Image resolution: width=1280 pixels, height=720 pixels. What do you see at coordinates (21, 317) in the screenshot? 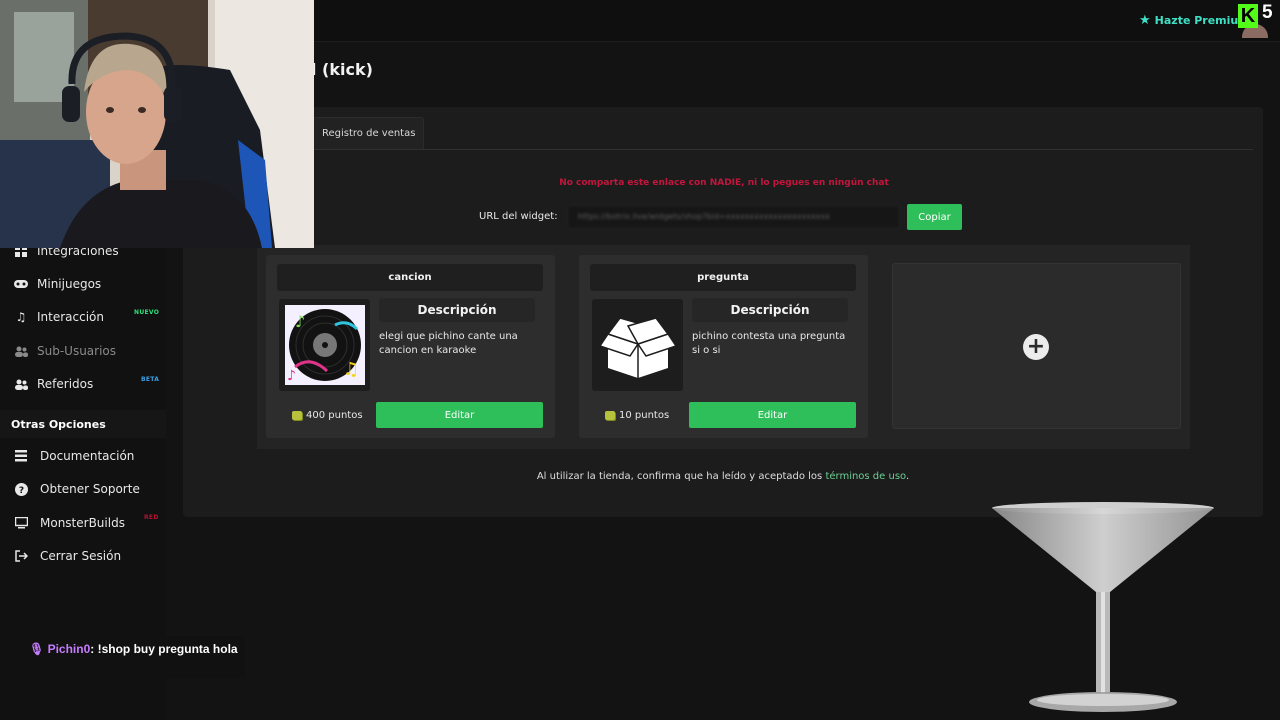
I see `music-note-icon: ♫` at bounding box center [21, 317].